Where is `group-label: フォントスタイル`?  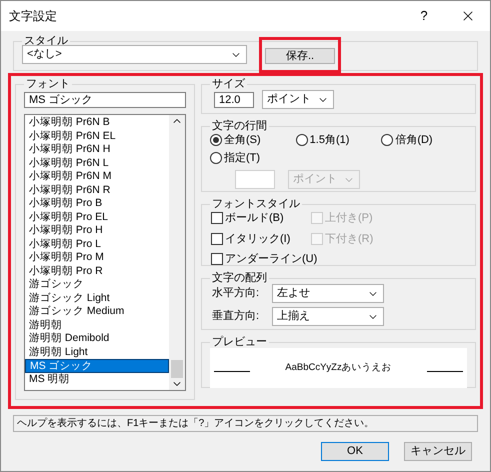 group-label: フォントスタイル is located at coordinates (256, 204).